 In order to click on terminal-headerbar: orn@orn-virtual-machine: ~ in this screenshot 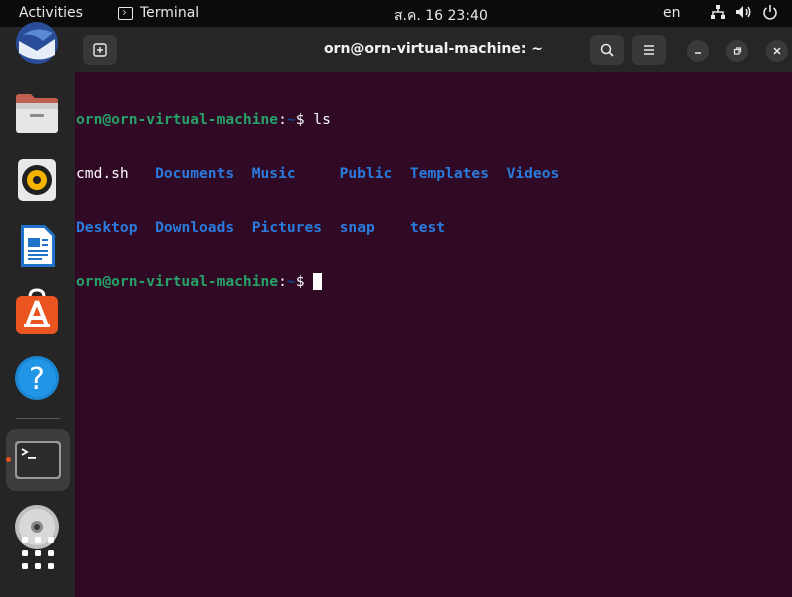, I will do `click(433, 49)`.